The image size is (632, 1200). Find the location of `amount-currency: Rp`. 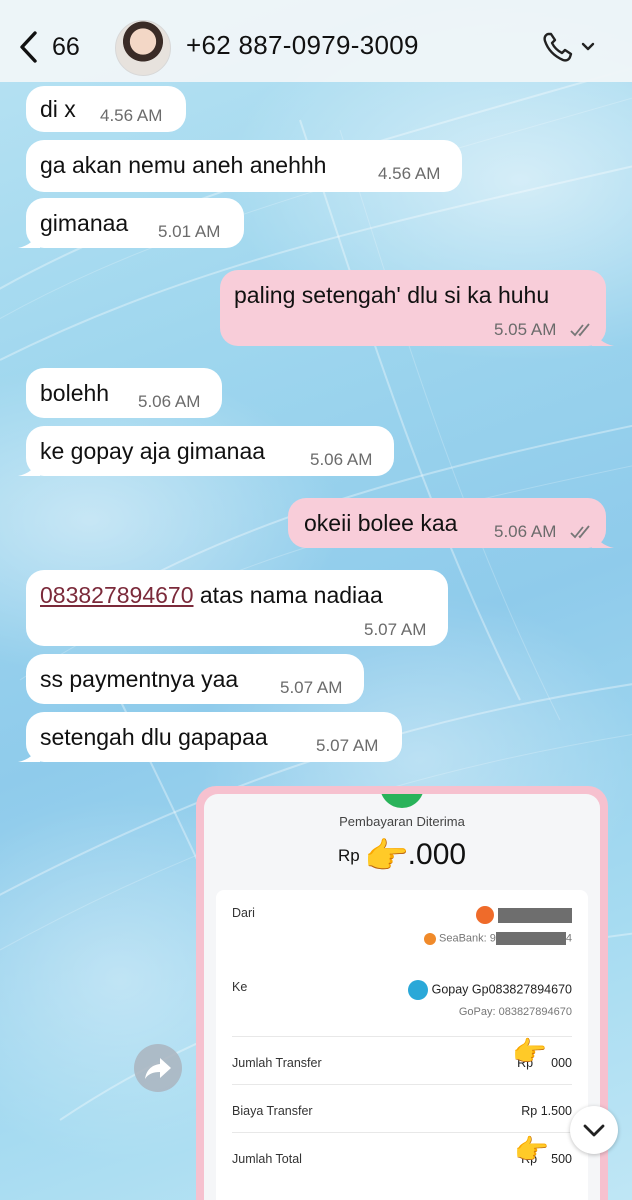

amount-currency: Rp is located at coordinates (348, 856).